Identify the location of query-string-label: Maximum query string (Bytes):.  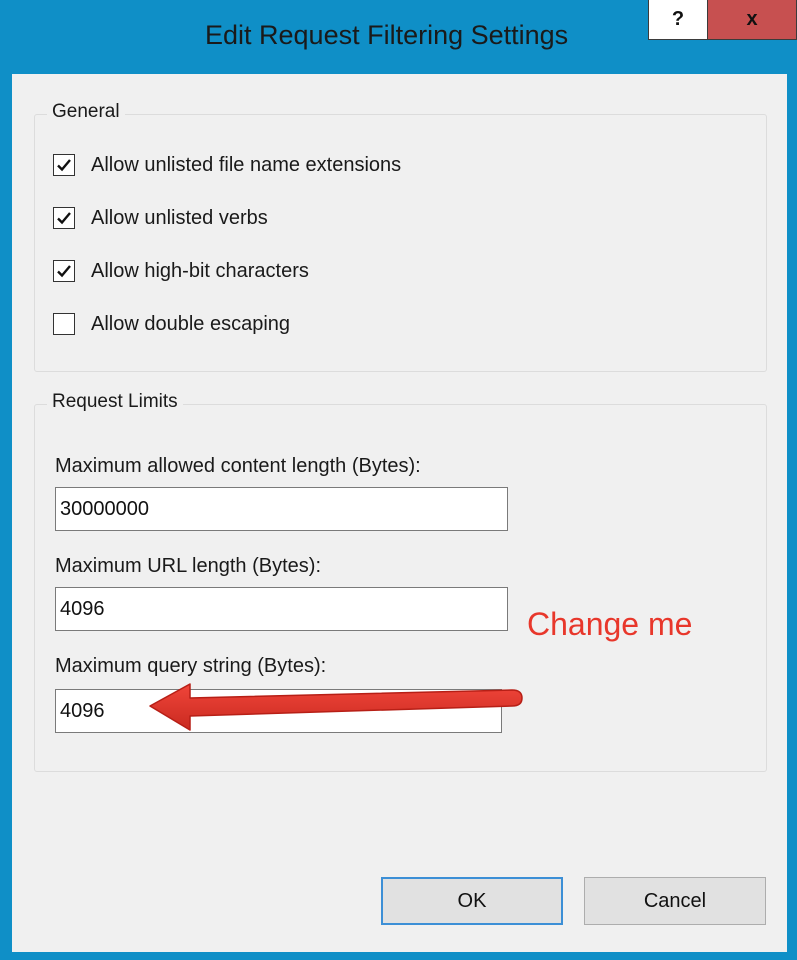
(191, 666).